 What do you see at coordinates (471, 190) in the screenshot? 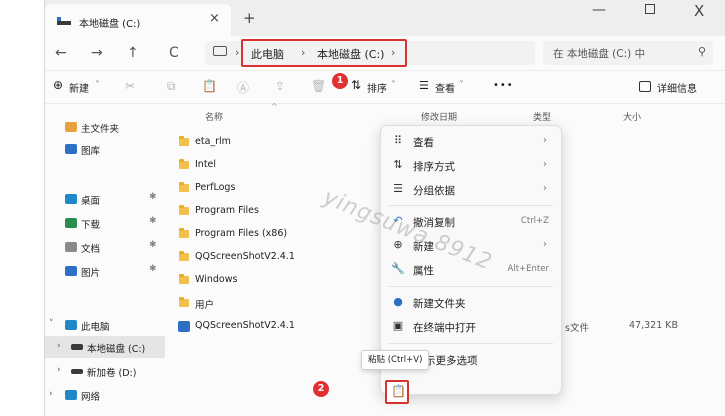
I see `menu-item-group-by: ☰ 分组依据 ›` at bounding box center [471, 190].